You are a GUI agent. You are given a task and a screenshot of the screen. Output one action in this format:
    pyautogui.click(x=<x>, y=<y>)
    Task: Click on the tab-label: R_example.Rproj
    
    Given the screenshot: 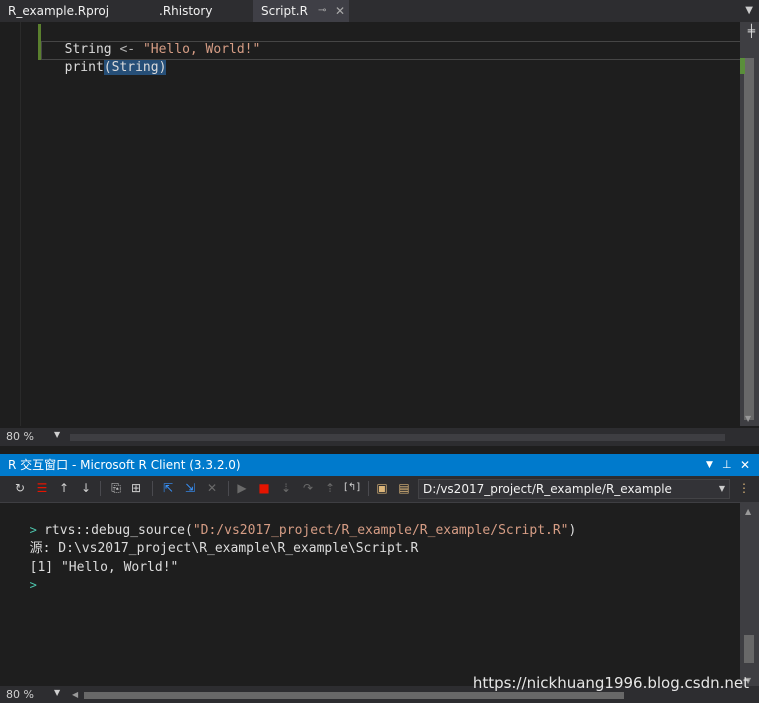 What is the action you would take?
    pyautogui.click(x=59, y=11)
    